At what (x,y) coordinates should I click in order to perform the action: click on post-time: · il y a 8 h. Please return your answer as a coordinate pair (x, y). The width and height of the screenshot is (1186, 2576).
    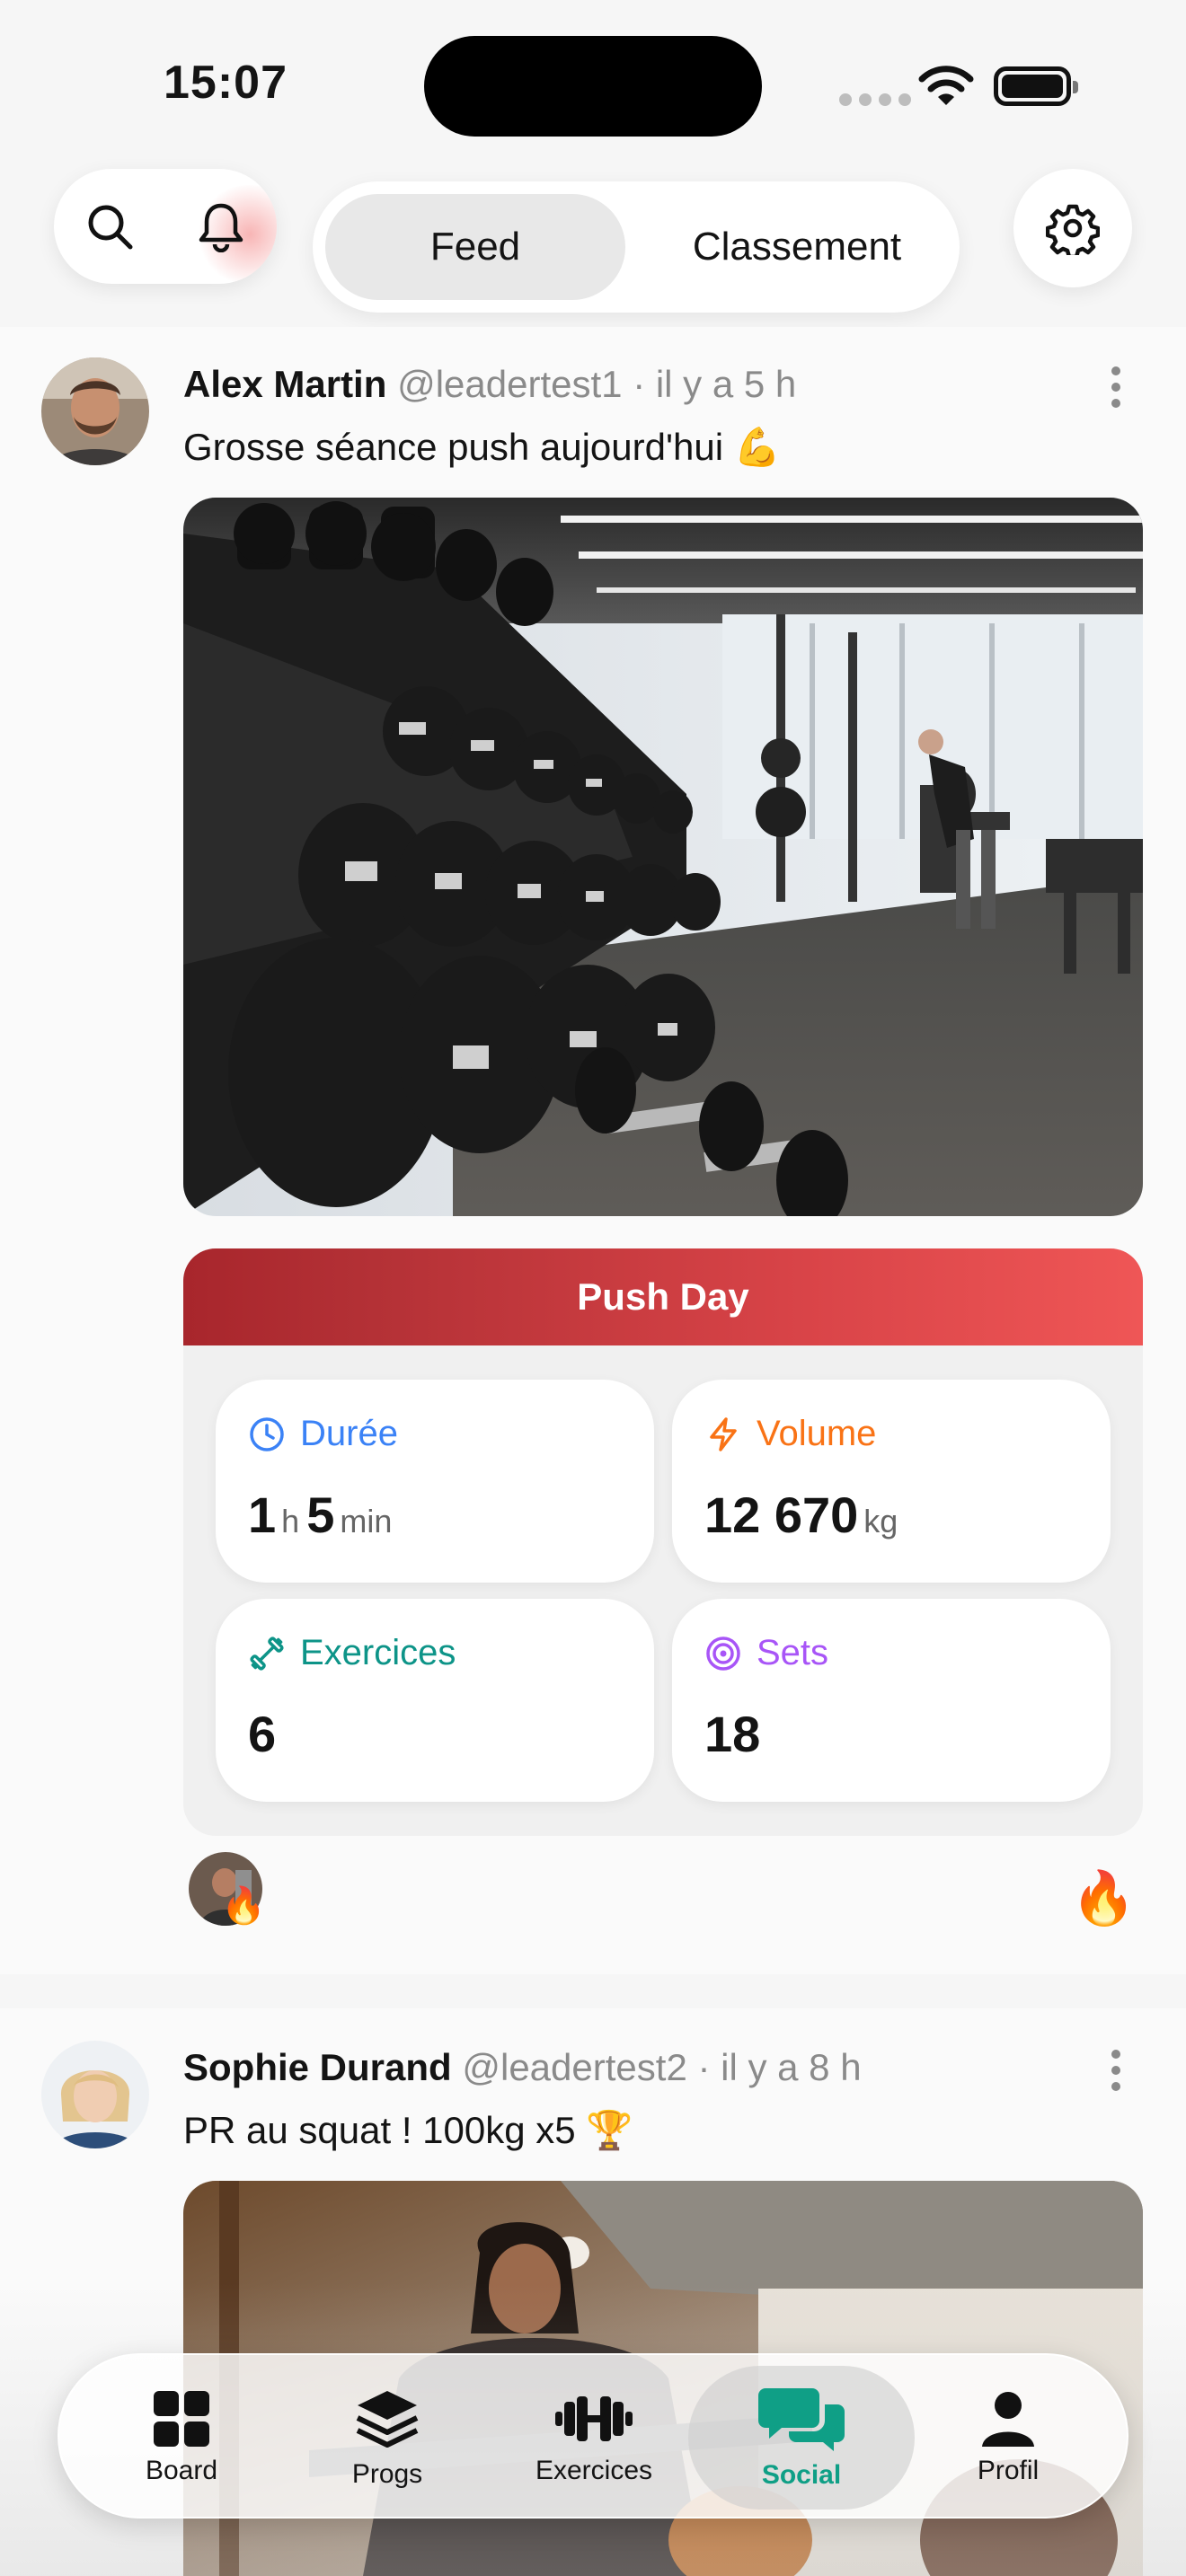
    Looking at the image, I should click on (779, 2067).